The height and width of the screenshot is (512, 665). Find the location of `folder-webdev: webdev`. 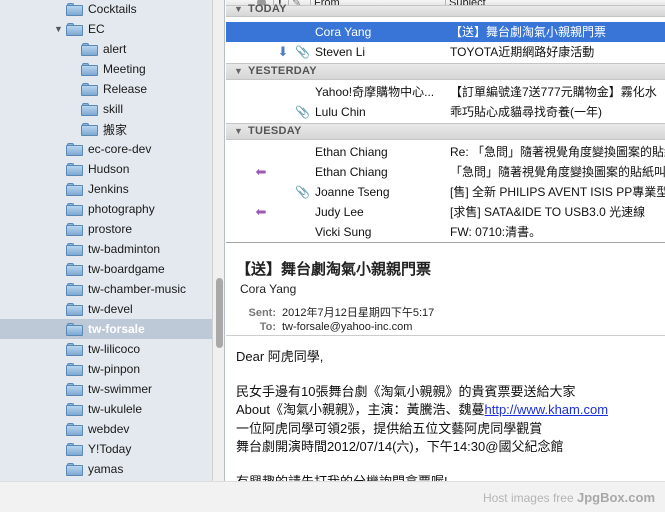

folder-webdev: webdev is located at coordinates (106, 429).